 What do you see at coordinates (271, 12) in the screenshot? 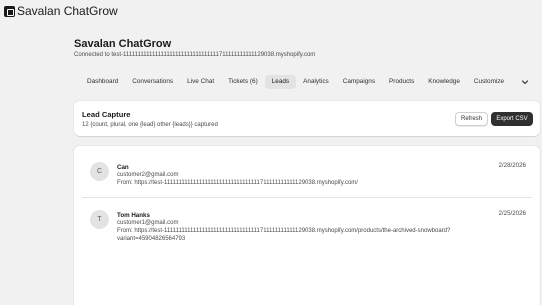
I see `app-topbar: Savalan ChatGrow` at bounding box center [271, 12].